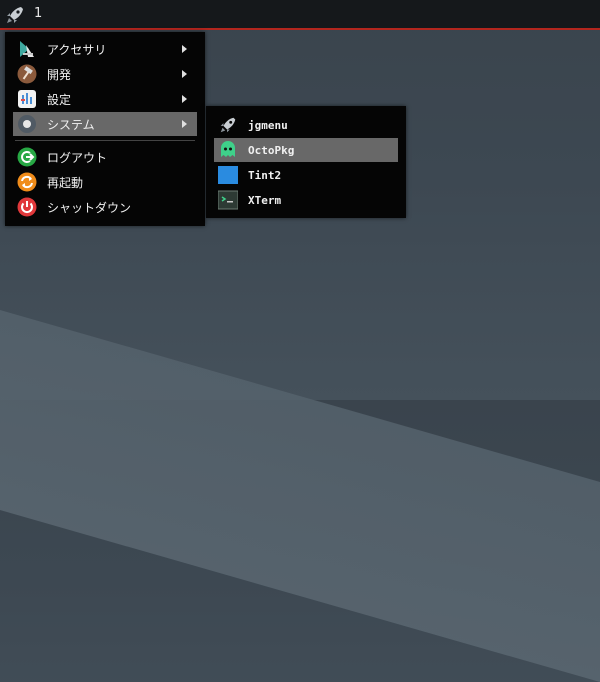 The image size is (600, 682). I want to click on reboot-icon, so click(27, 182).